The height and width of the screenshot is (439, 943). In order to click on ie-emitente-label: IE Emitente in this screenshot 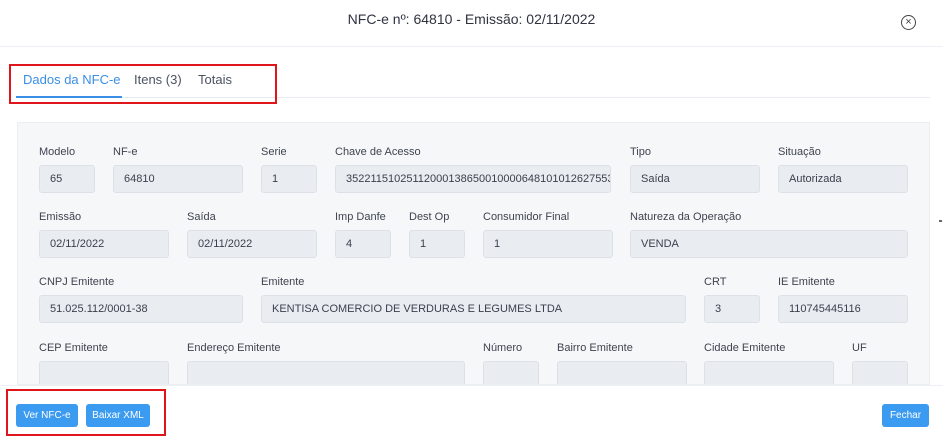, I will do `click(806, 282)`.